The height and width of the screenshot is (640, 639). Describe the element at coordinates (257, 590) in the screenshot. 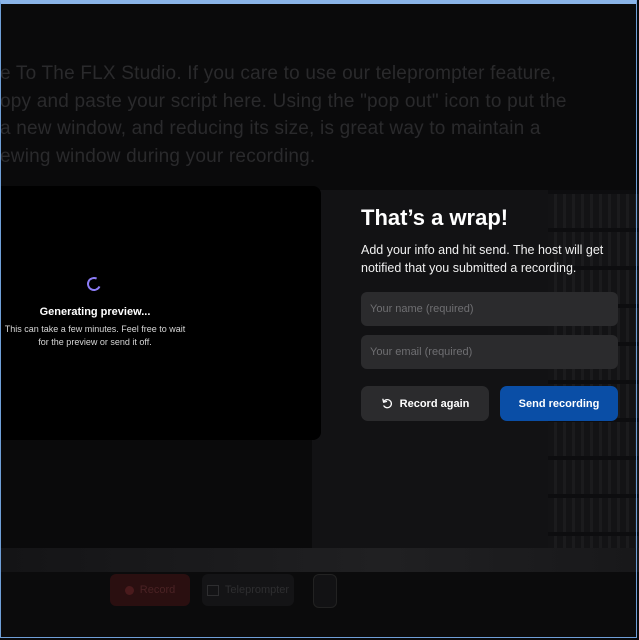

I see `teleprompter-label: Teleprompter` at that location.